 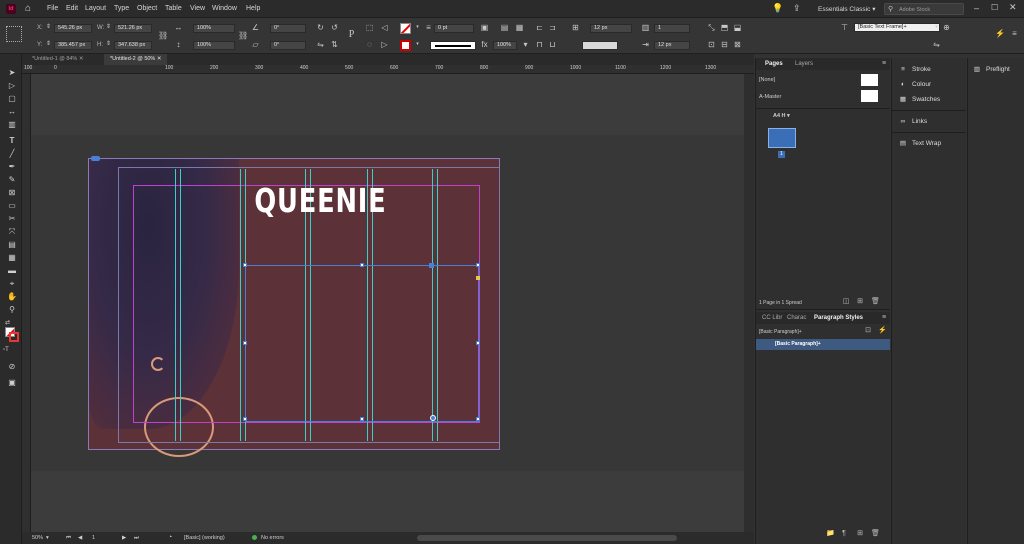 I want to click on first-page-icon: ⏮, so click(x=68, y=538).